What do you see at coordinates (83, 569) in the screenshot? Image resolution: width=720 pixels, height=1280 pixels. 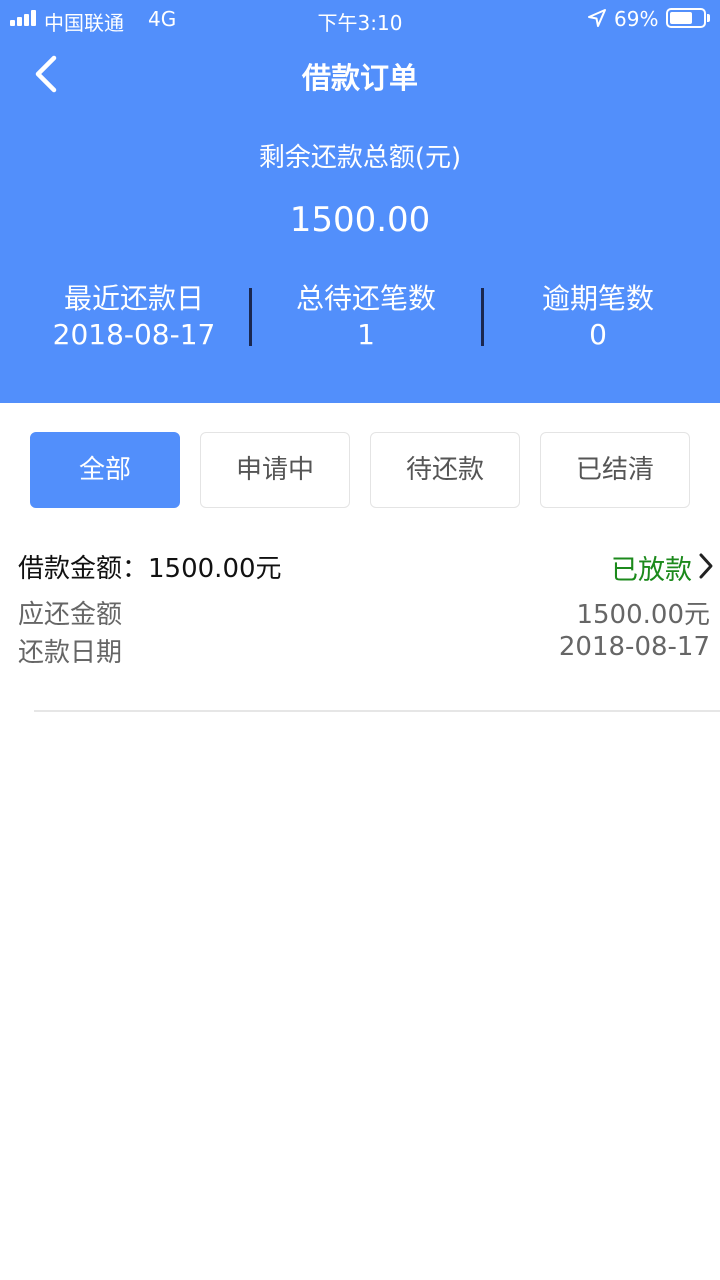 I see `loan-amount-label: 借款金额：` at bounding box center [83, 569].